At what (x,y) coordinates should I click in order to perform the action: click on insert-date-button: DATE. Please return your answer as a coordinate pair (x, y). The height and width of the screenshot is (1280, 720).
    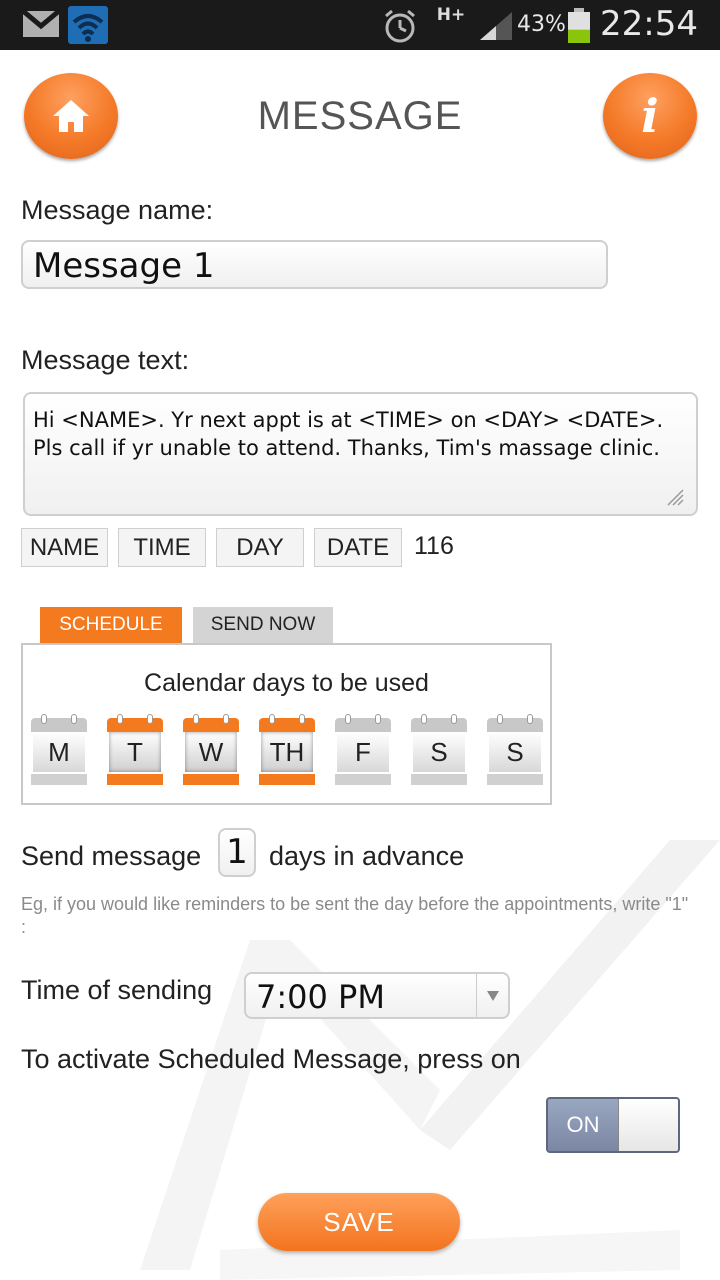
    Looking at the image, I should click on (358, 547).